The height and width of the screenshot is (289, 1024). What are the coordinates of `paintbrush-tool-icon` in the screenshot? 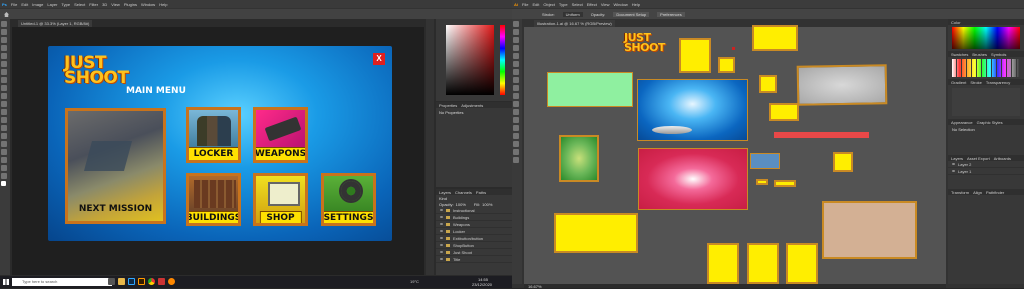 It's located at (516, 72).